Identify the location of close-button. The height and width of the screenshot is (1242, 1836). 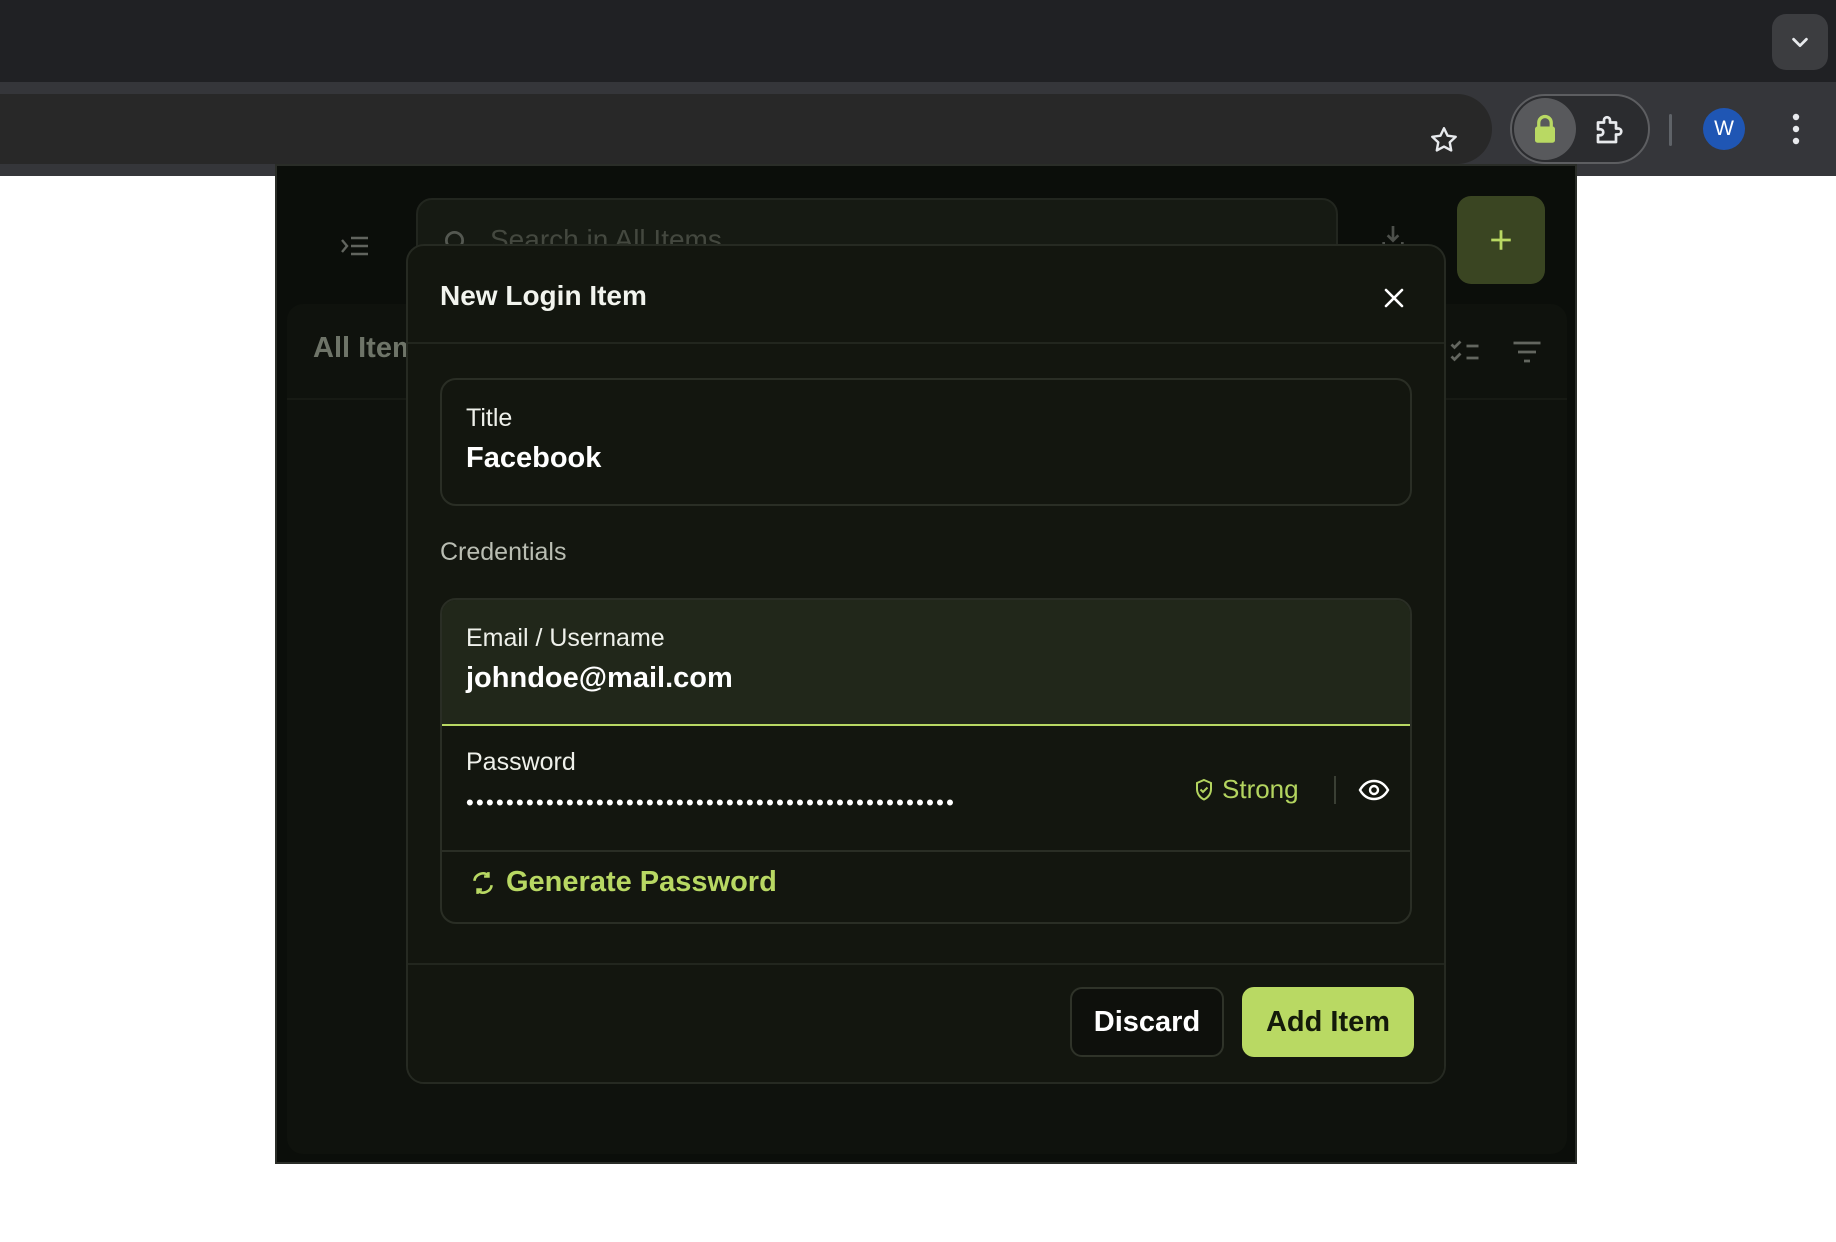
(1394, 298).